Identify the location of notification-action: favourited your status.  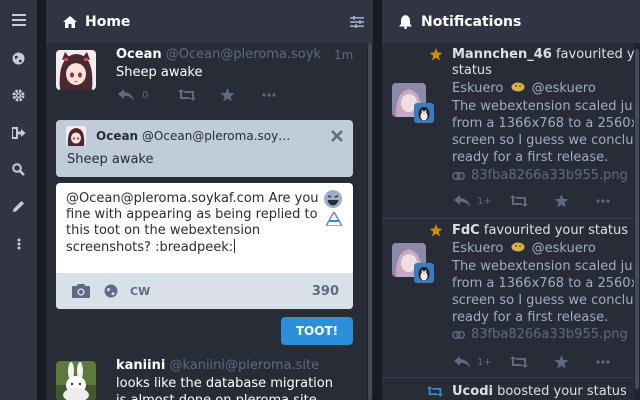
(554, 230).